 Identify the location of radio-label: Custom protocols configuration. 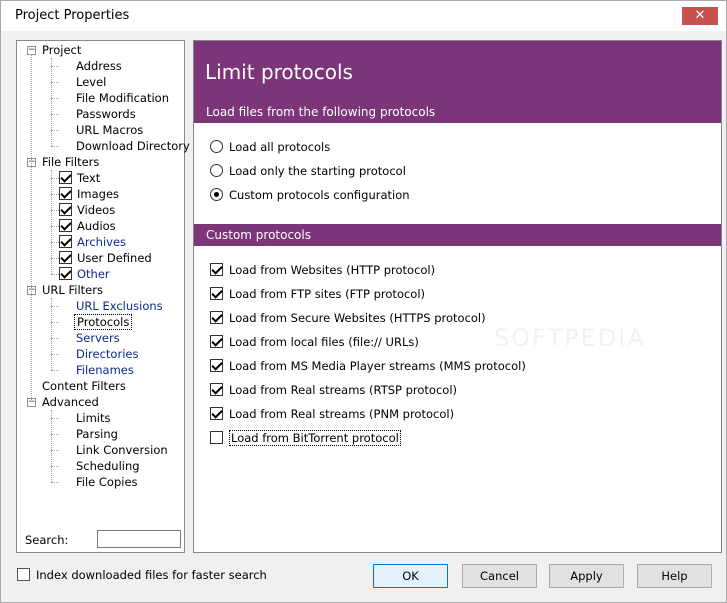
(319, 195).